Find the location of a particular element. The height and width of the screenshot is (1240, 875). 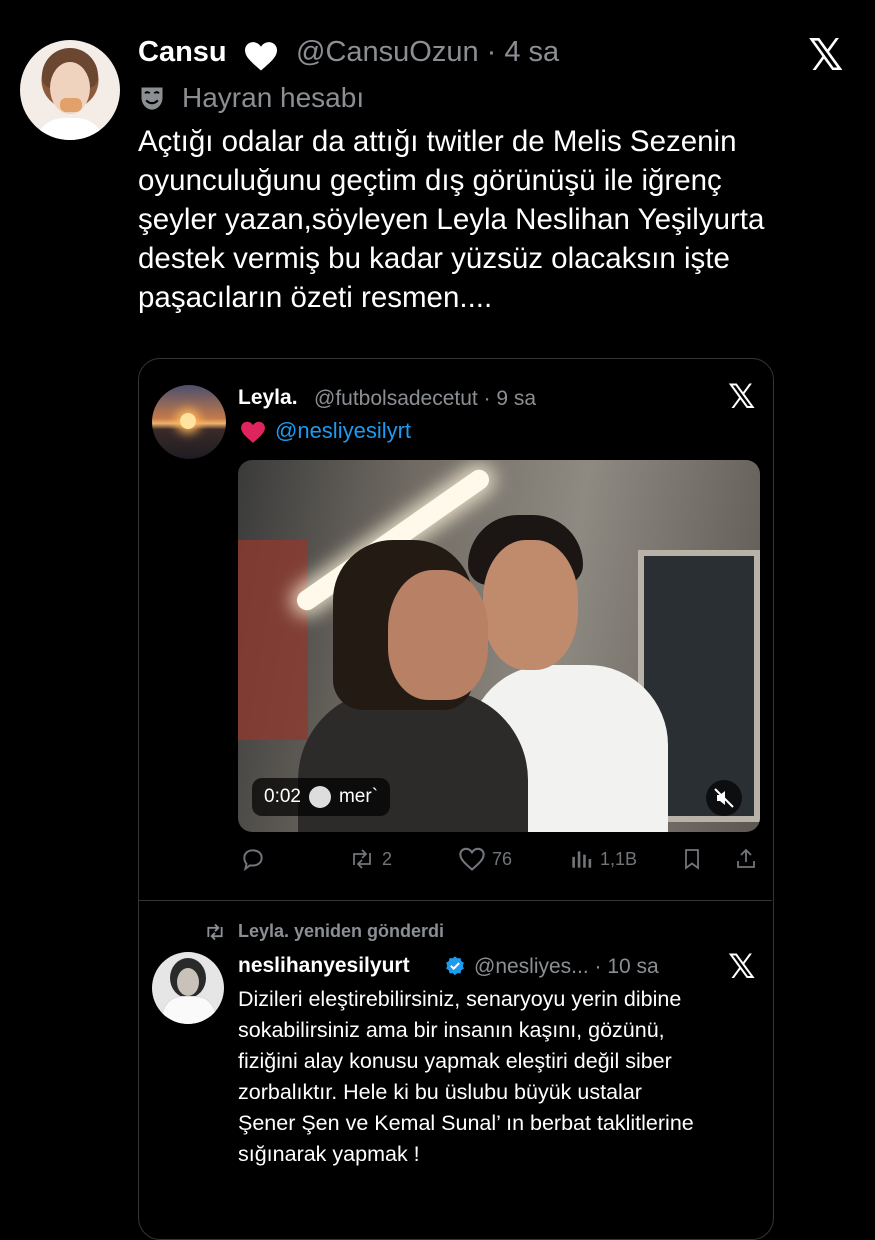

bookmark-button is located at coordinates (692, 859).